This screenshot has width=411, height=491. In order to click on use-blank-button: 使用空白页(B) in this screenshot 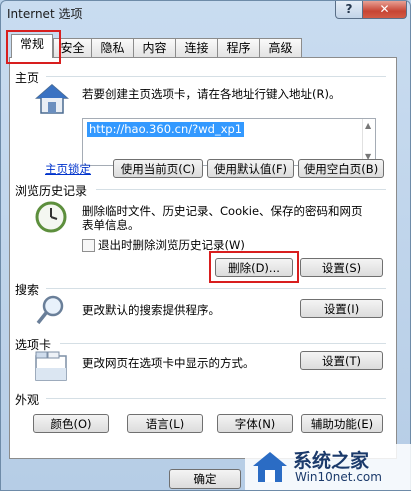, I will do `click(341, 168)`.